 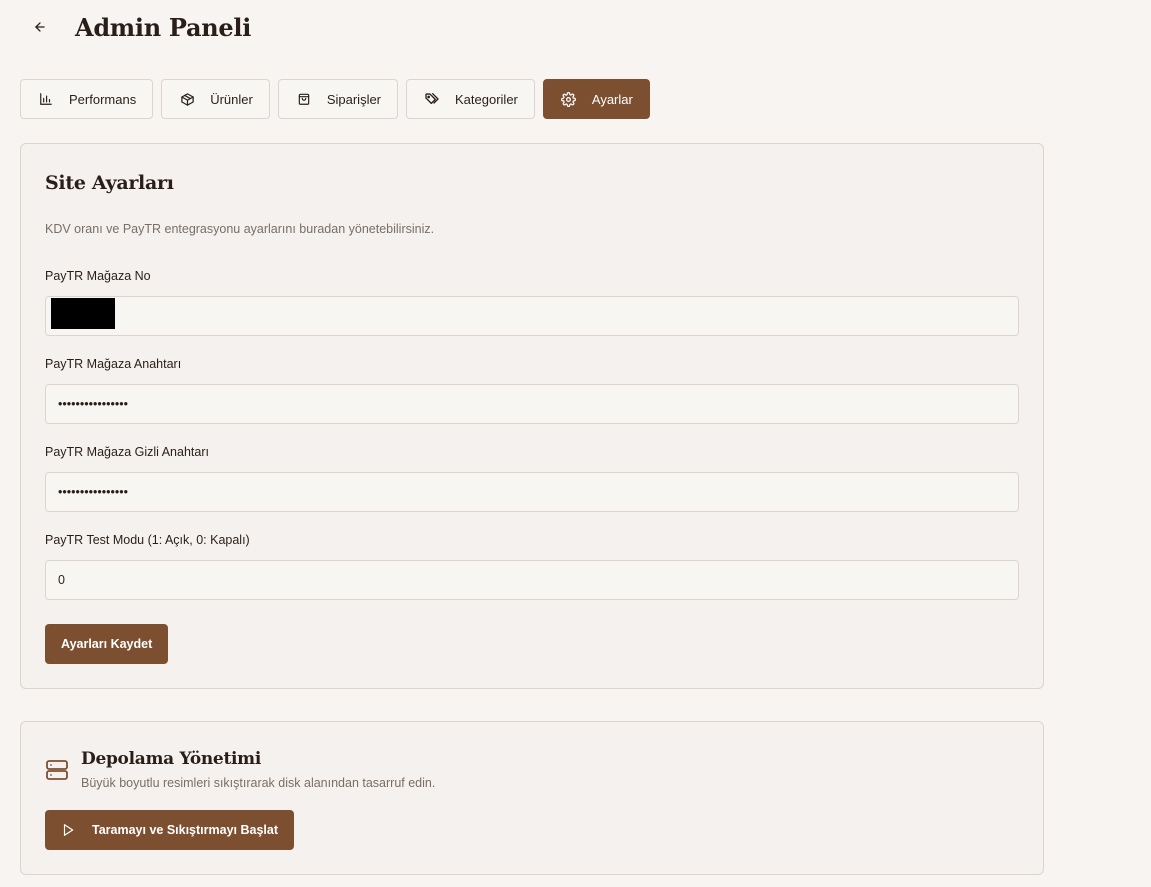 What do you see at coordinates (532, 492) in the screenshot?
I see `store-secret-input` at bounding box center [532, 492].